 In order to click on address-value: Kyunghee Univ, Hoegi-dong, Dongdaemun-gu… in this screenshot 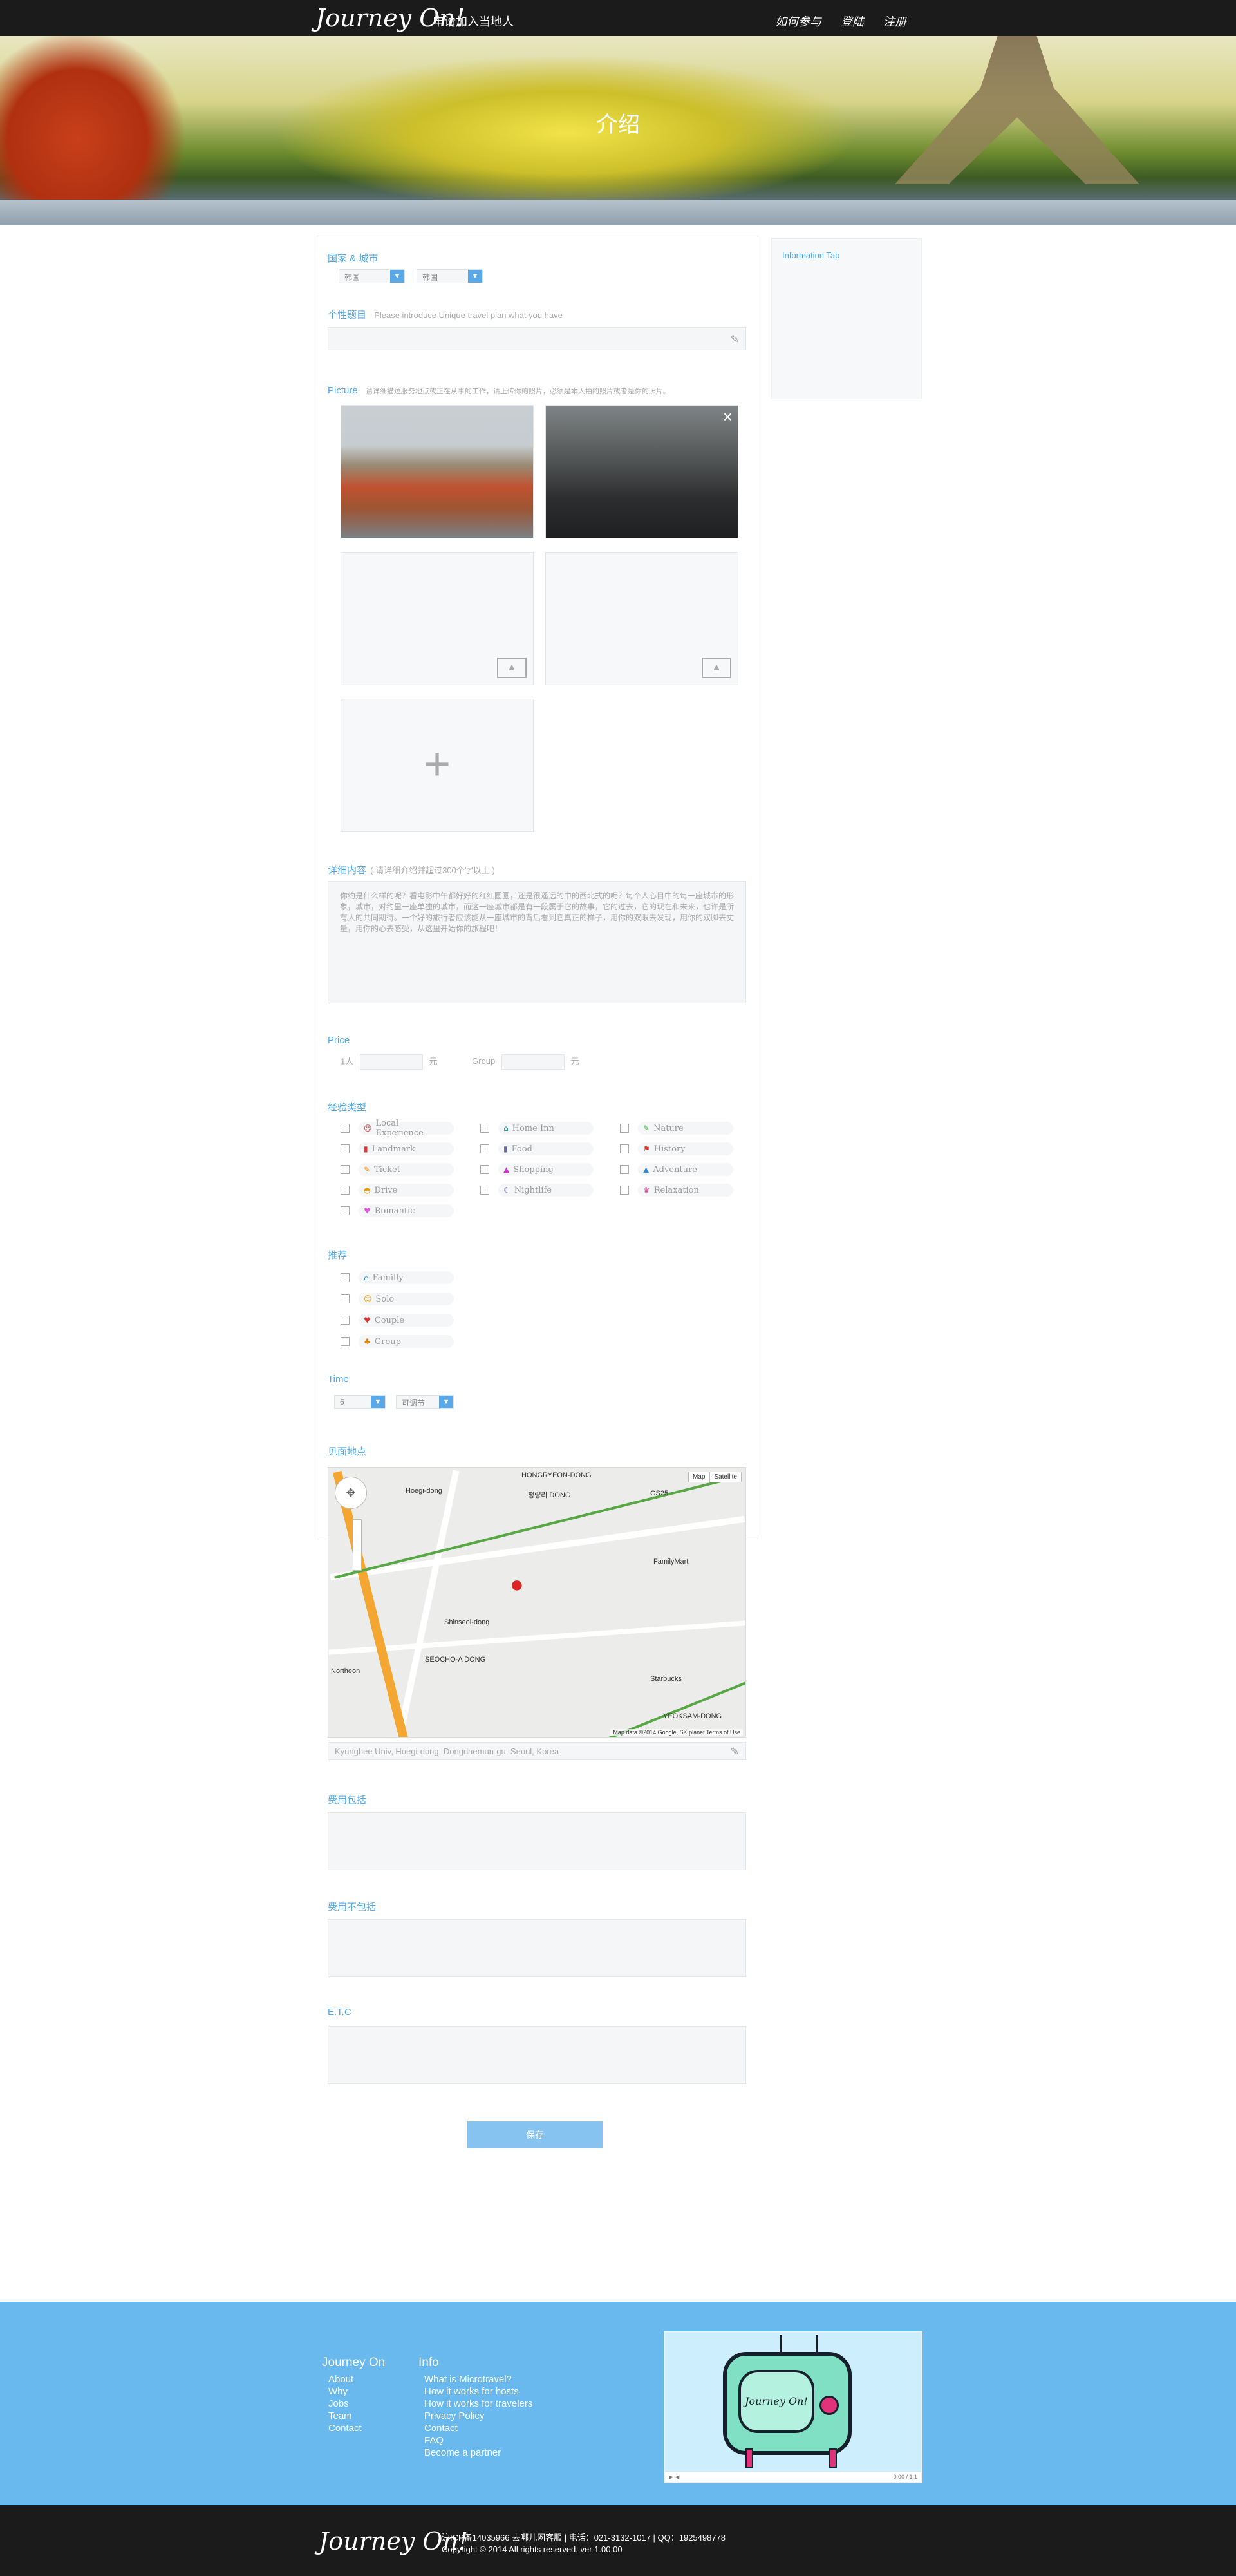, I will do `click(447, 1752)`.